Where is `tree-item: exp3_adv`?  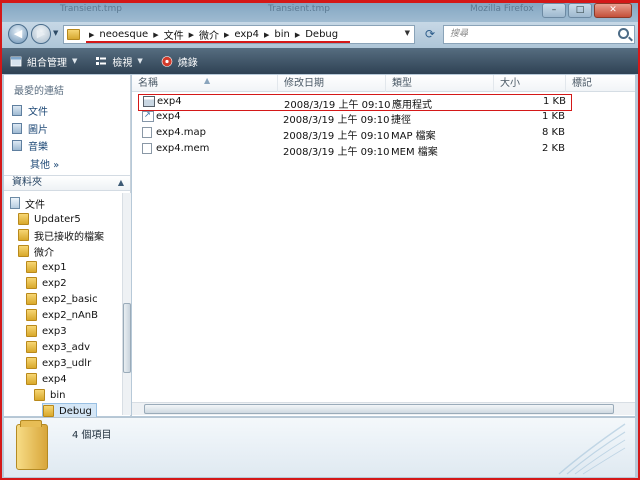
tree-item: exp3_adv is located at coordinates (58, 347).